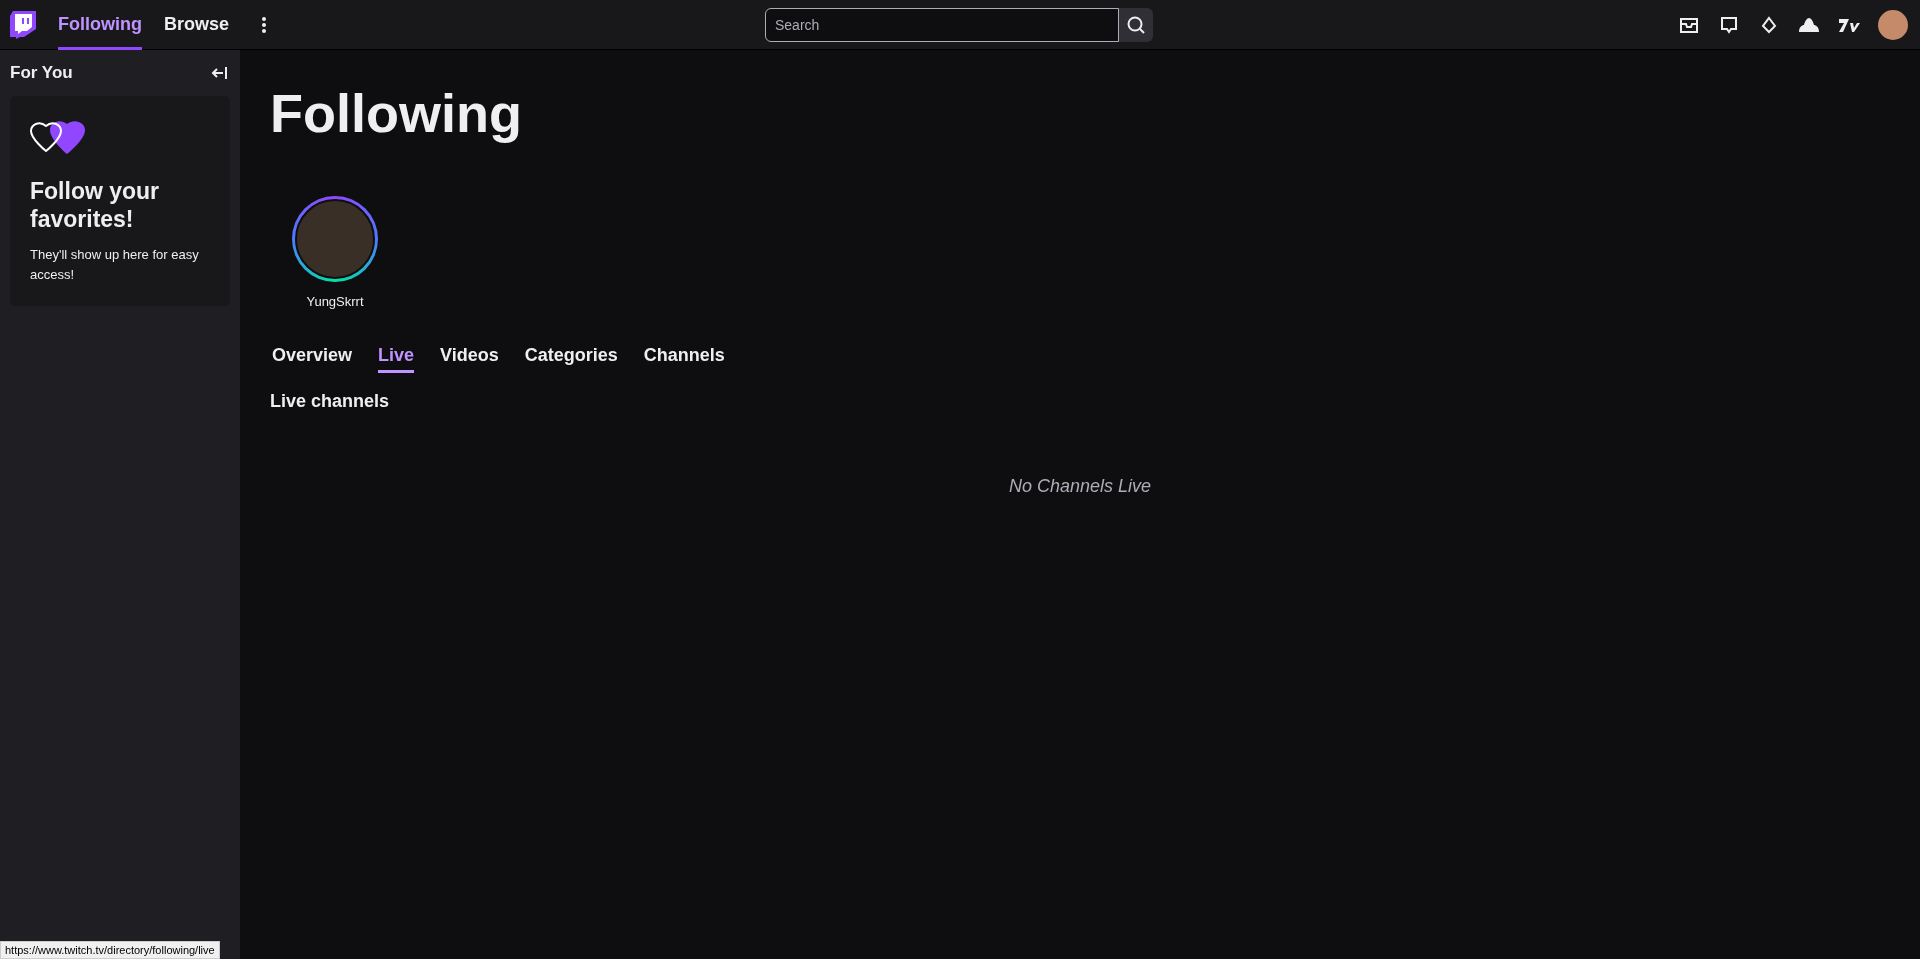 Image resolution: width=1920 pixels, height=959 pixels. I want to click on search-button, so click(1136, 24).